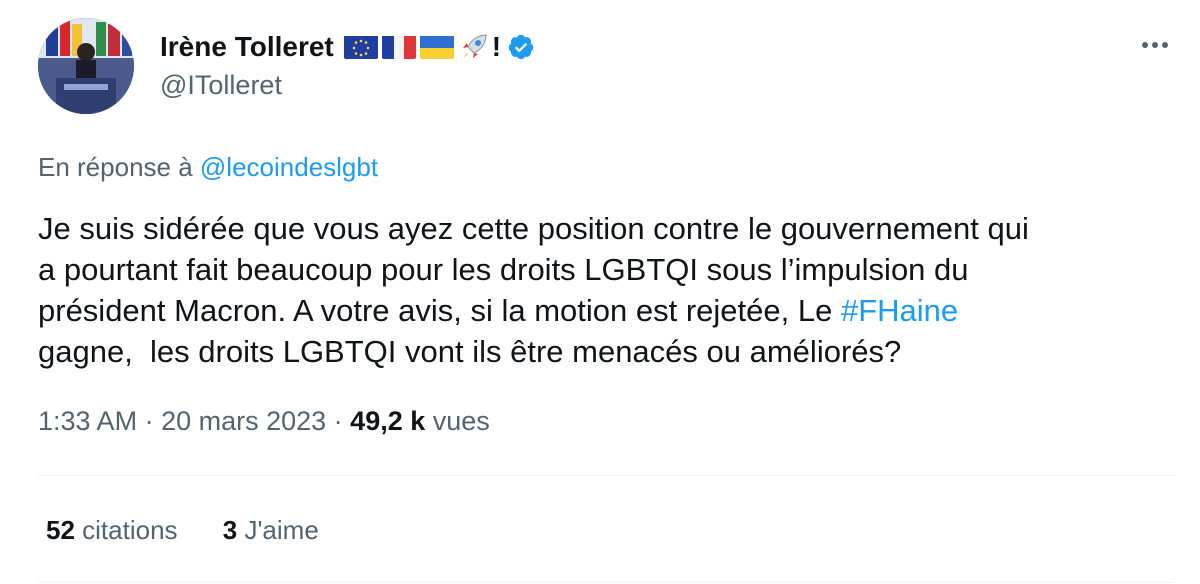 Image resolution: width=1200 pixels, height=584 pixels. What do you see at coordinates (126, 530) in the screenshot?
I see `quotes-label: citations` at bounding box center [126, 530].